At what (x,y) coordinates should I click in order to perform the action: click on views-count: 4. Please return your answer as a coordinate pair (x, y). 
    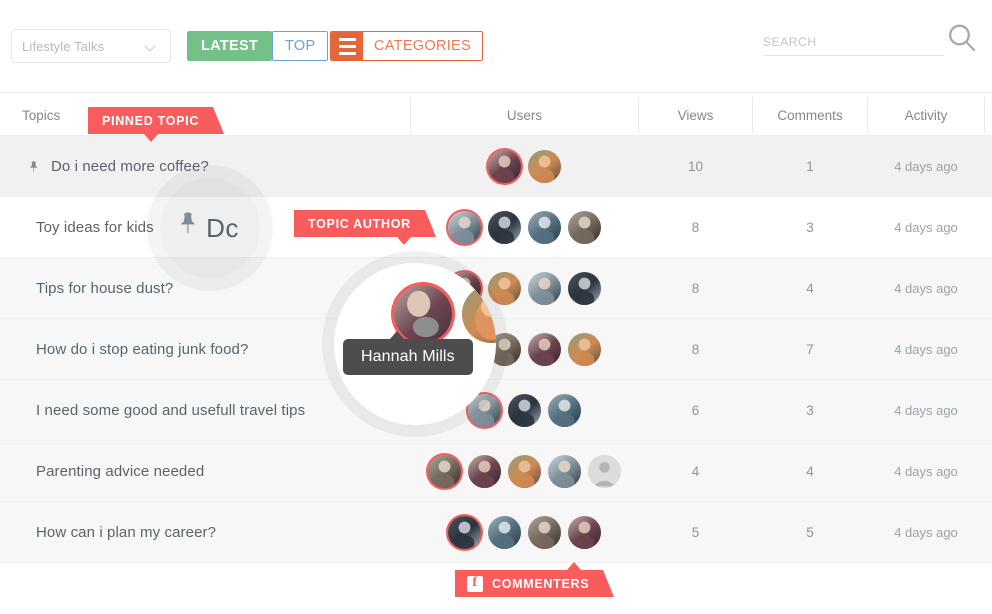
    Looking at the image, I should click on (695, 471).